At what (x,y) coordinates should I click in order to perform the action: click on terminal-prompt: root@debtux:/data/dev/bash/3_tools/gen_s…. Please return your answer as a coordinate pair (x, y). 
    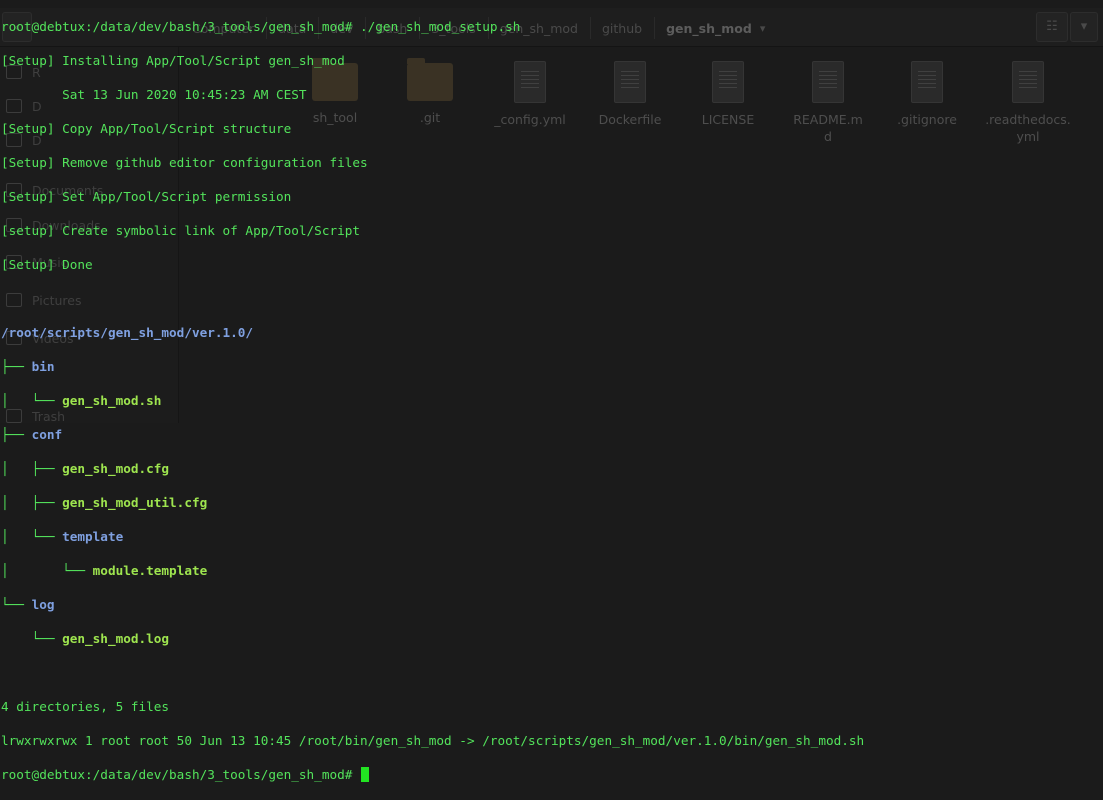
    Looking at the image, I should click on (181, 774).